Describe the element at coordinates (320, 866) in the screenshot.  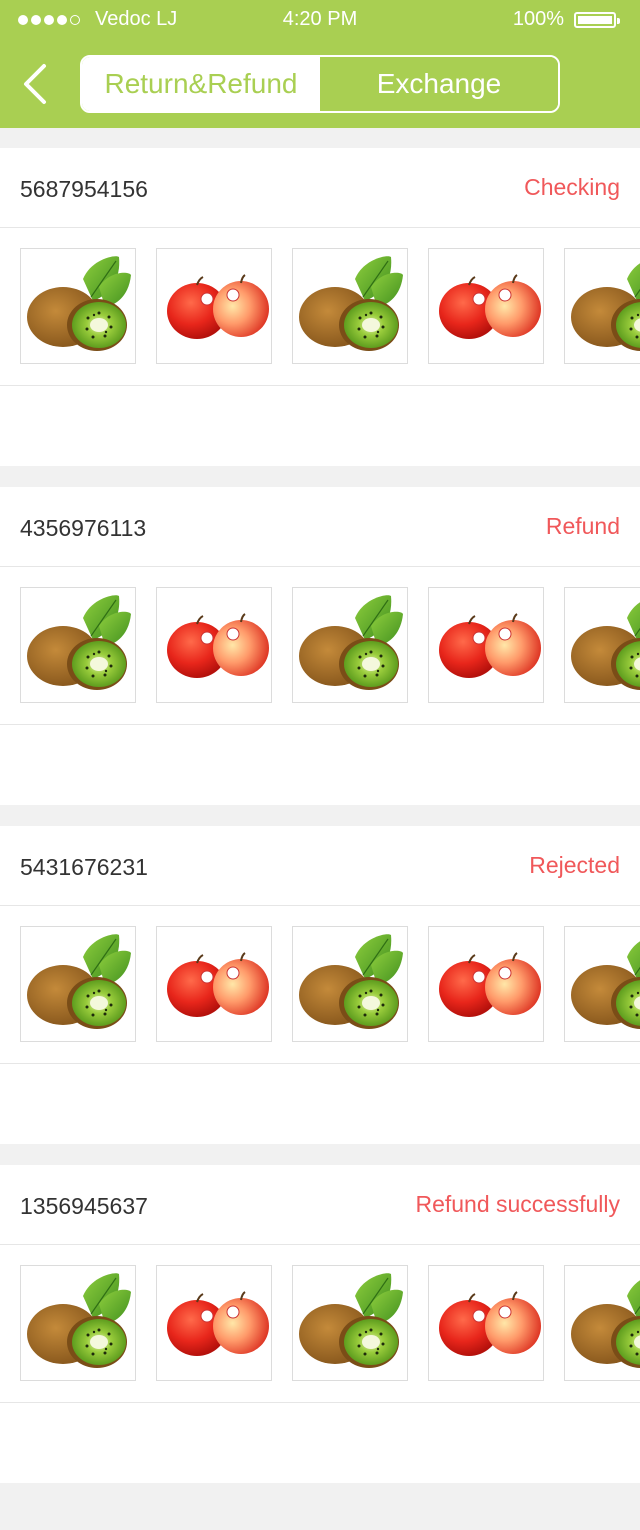
I see `order-header: 5431676231 Rejected` at that location.